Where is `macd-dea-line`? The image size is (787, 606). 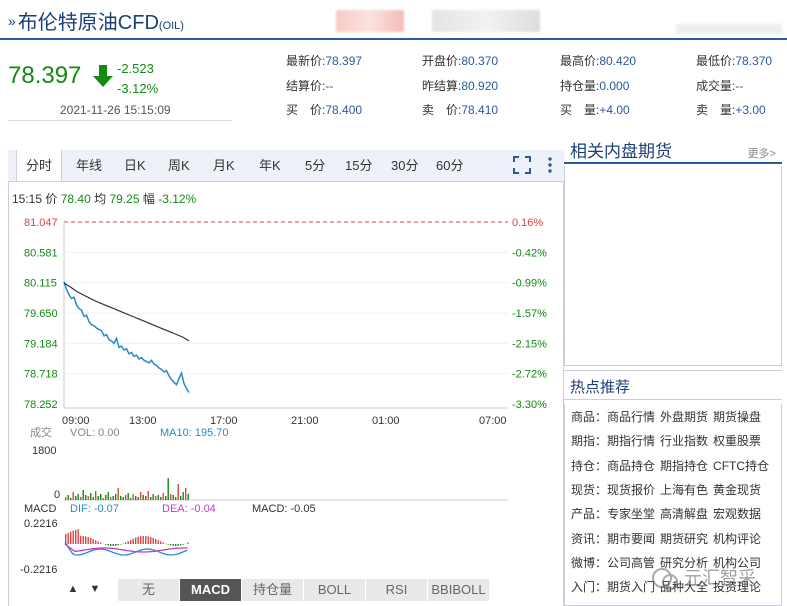 macd-dea-line is located at coordinates (126, 548).